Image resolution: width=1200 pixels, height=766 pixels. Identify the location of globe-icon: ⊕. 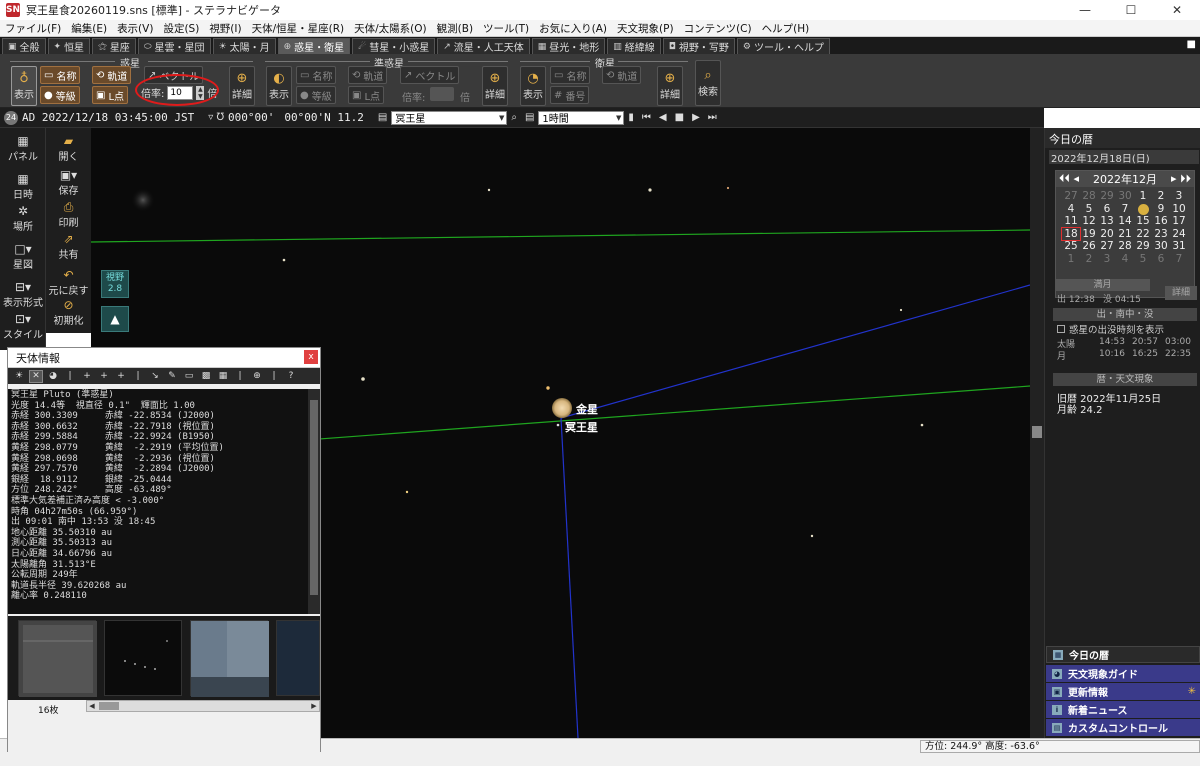
(257, 376).